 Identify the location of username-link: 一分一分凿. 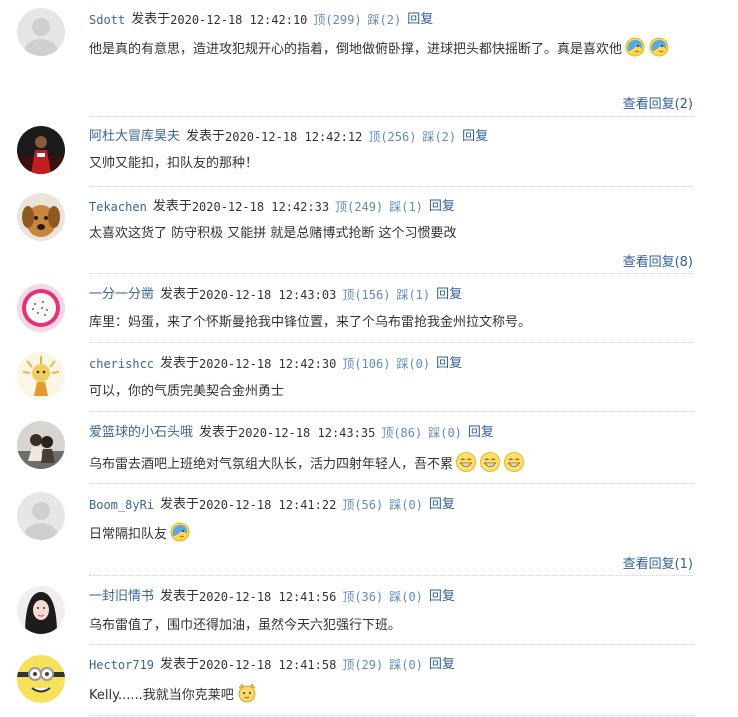
(121, 295).